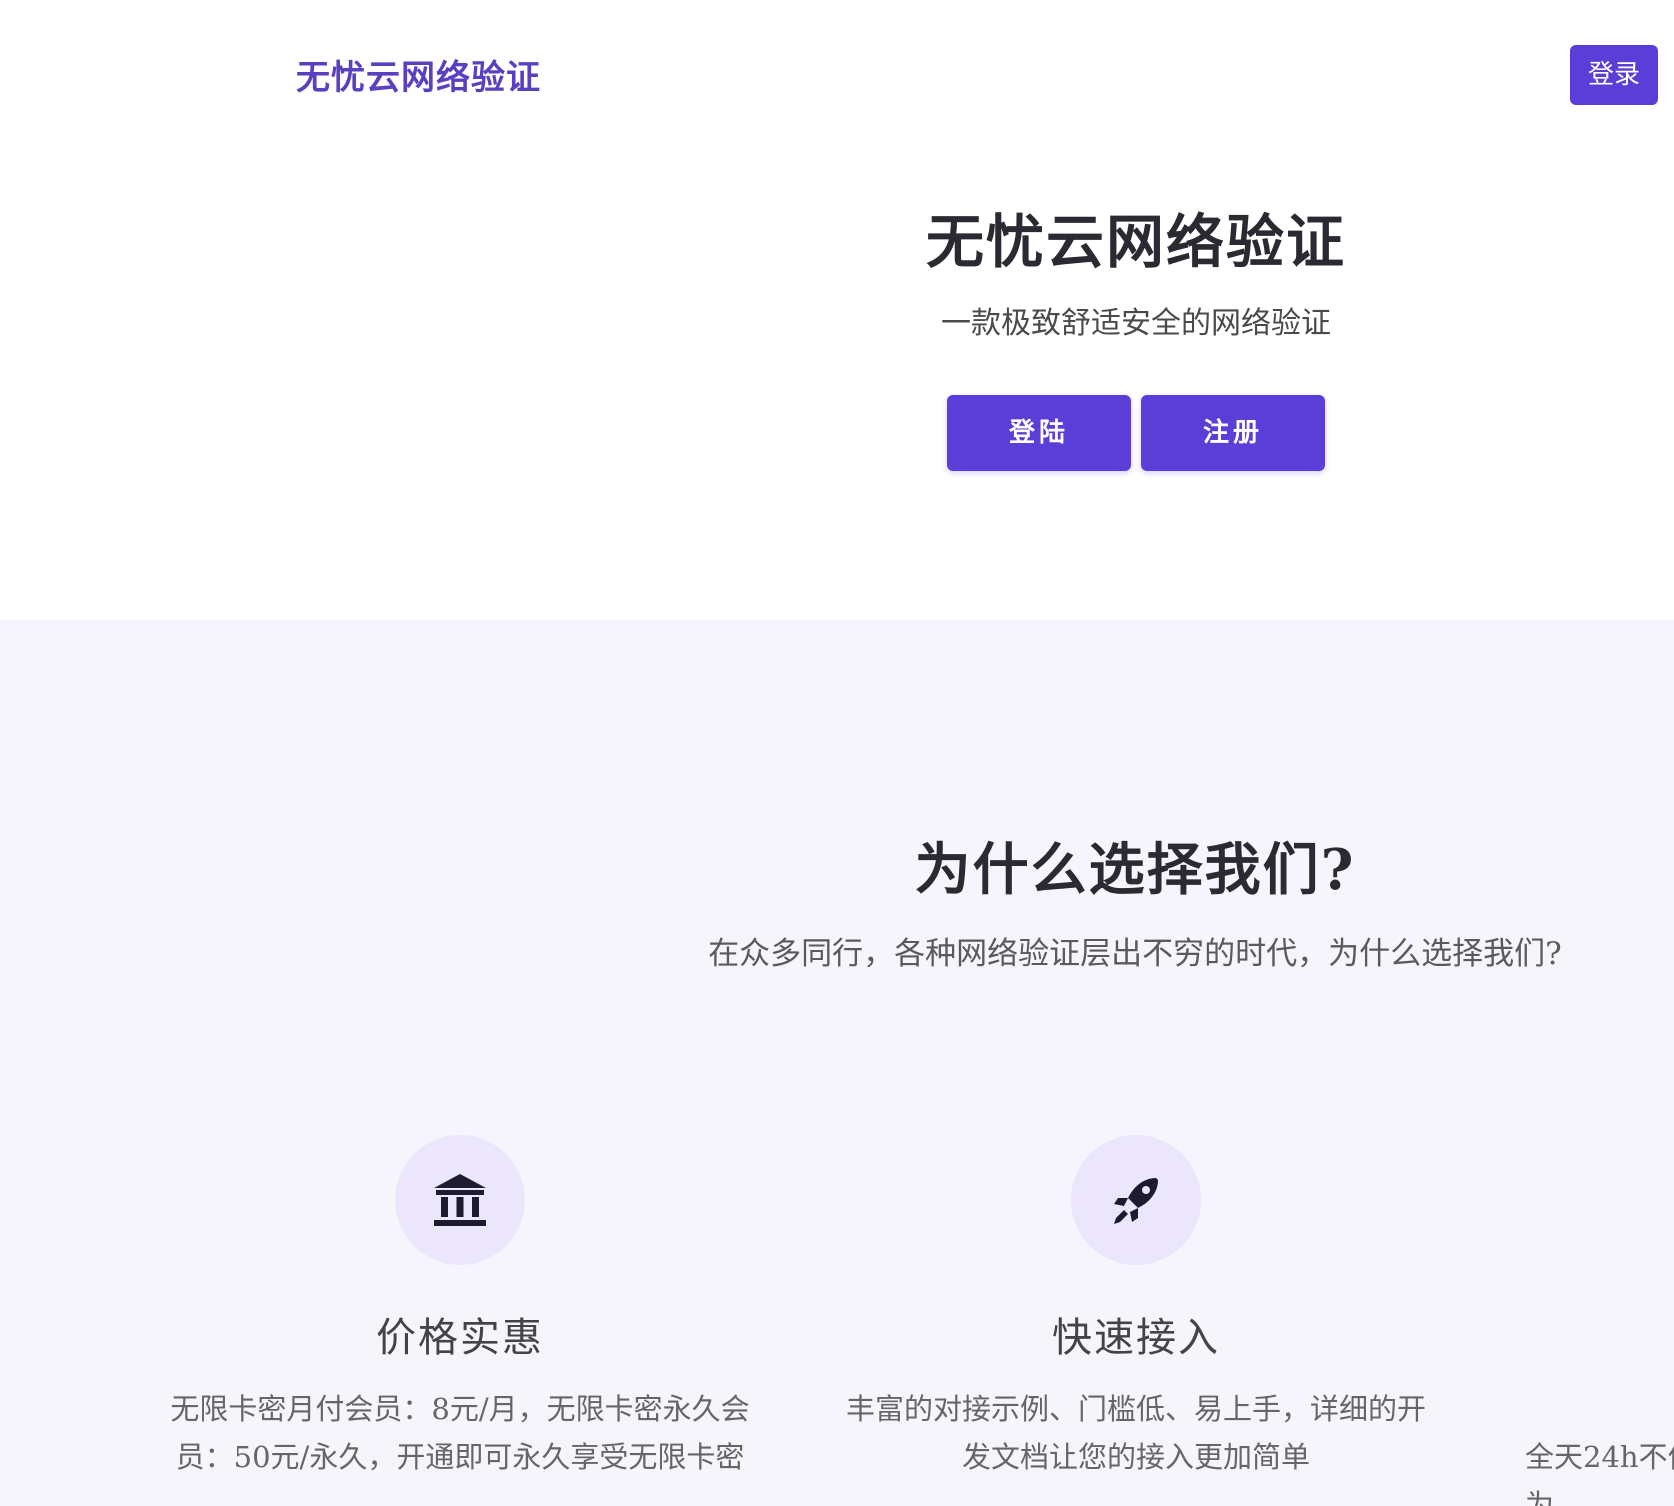  I want to click on hero-login-button: 登陆, so click(1039, 433).